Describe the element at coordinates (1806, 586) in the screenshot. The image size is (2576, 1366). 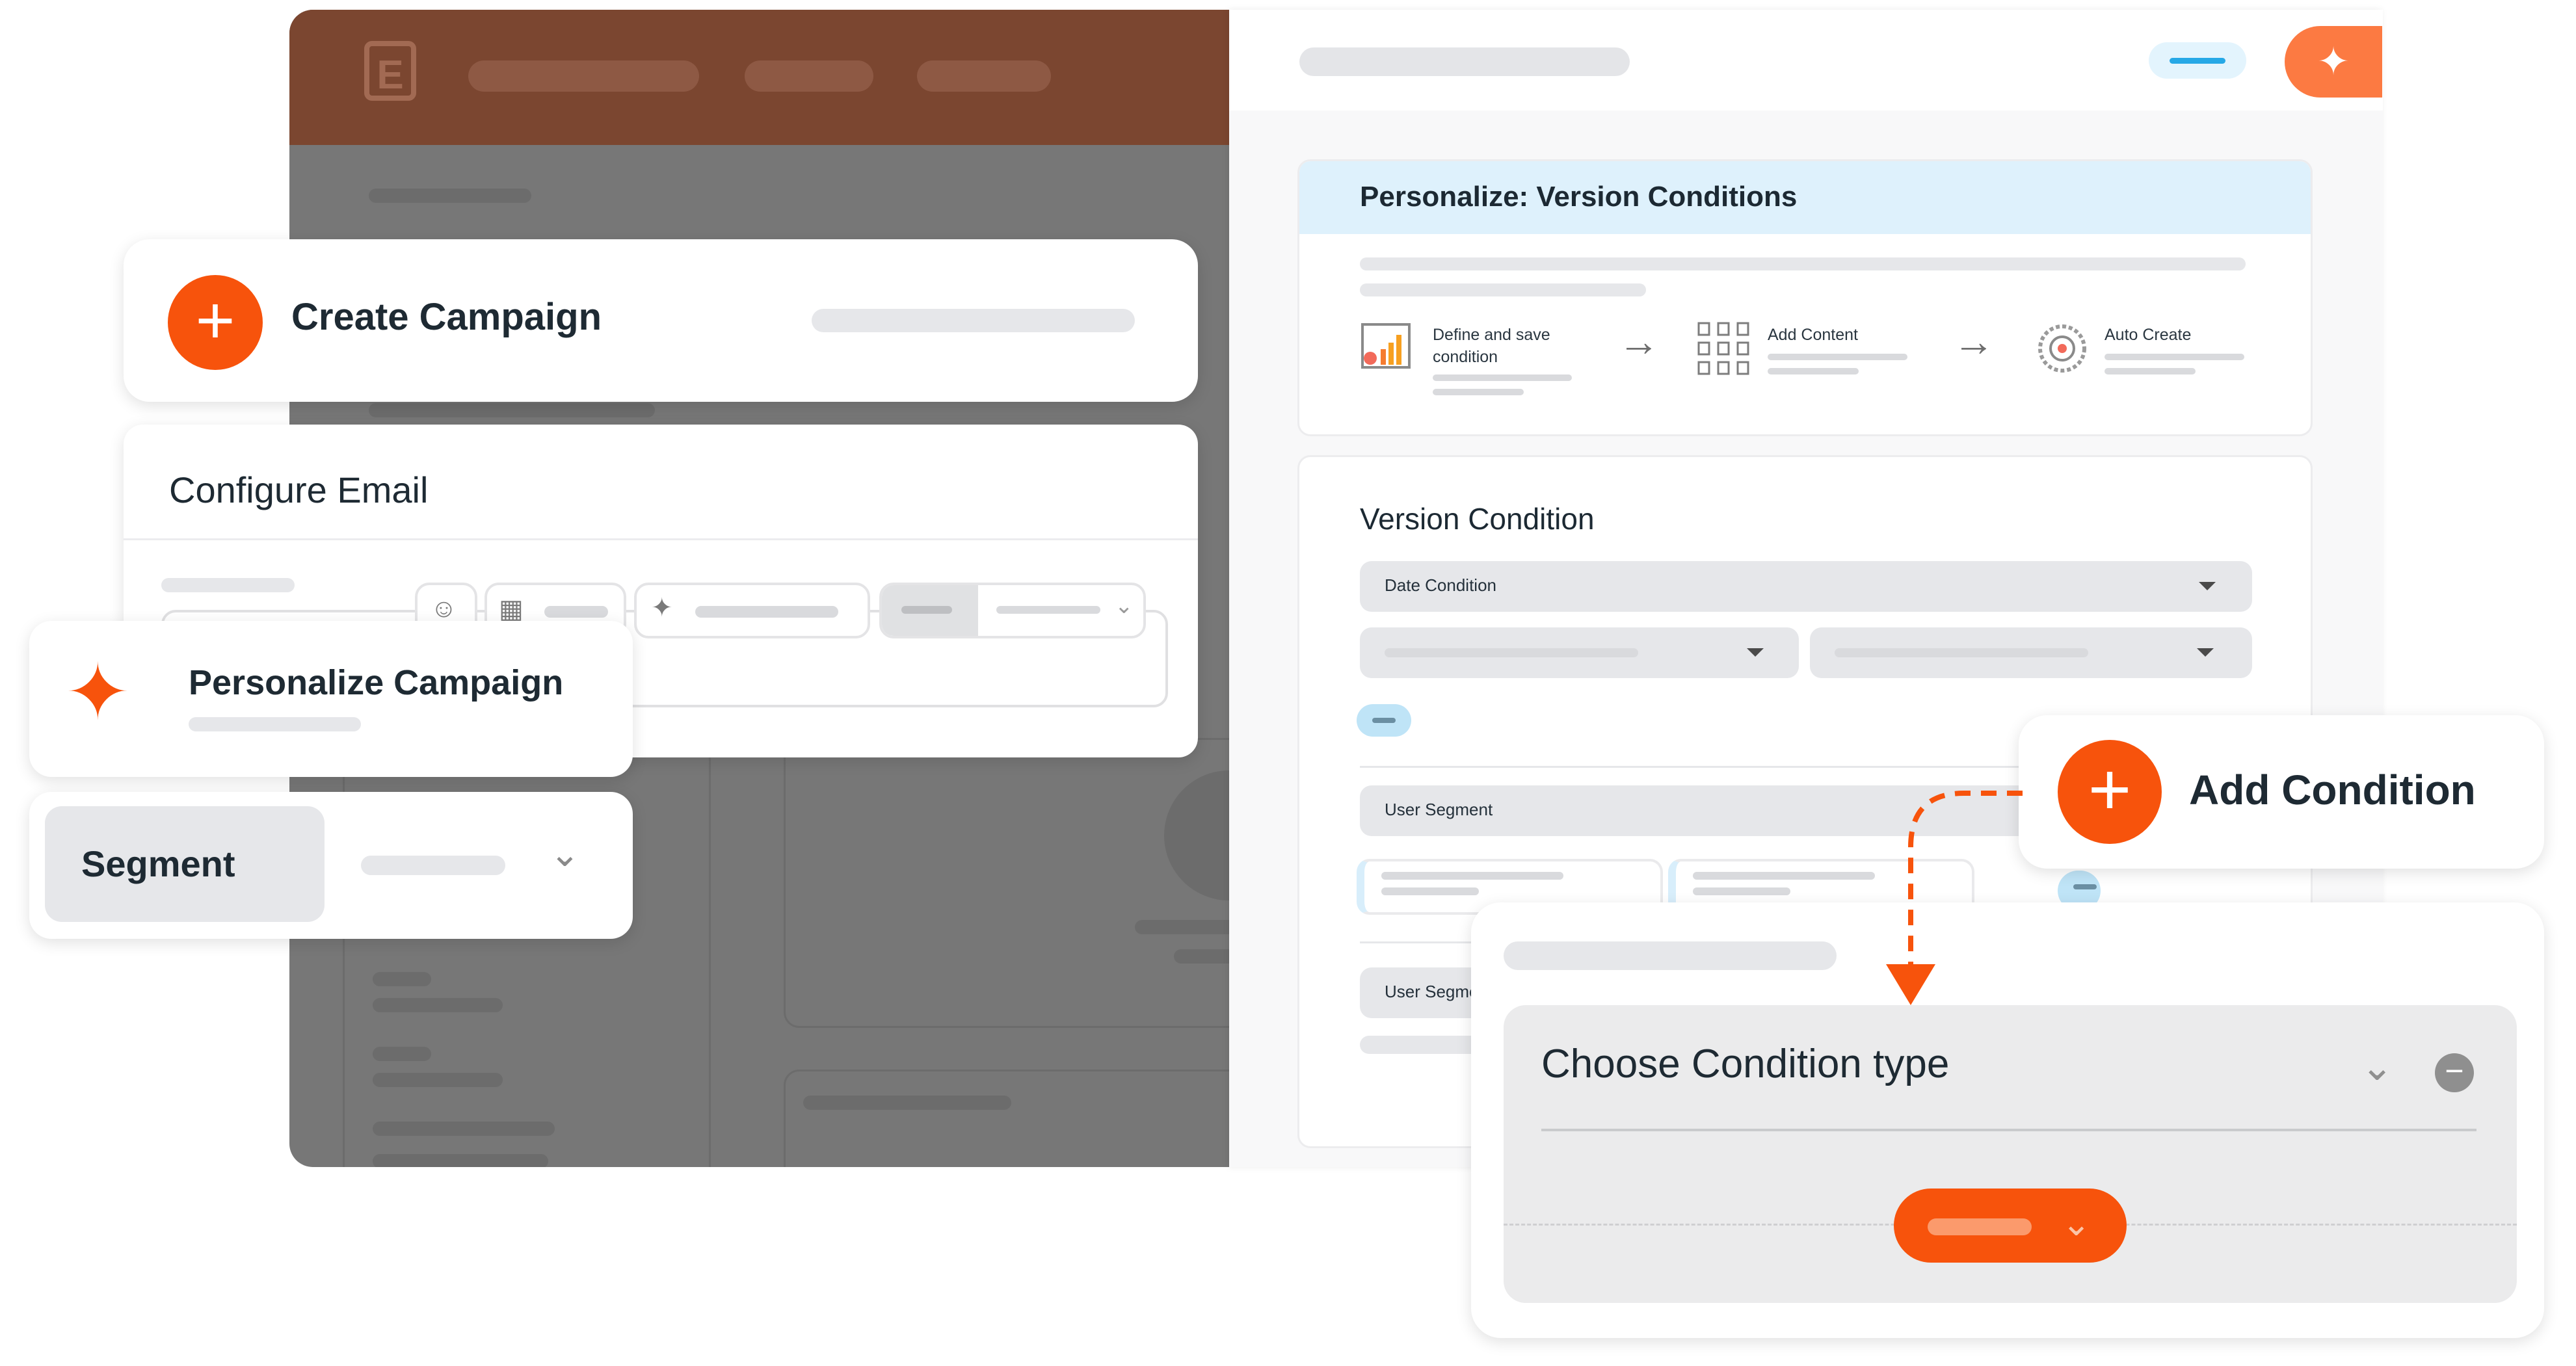
I see `date-condition-dropdown: Date Condition` at that location.